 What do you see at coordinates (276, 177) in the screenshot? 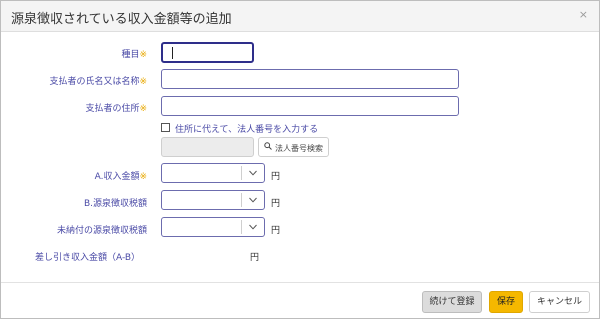
I see `income-amount-unit: 円` at bounding box center [276, 177].